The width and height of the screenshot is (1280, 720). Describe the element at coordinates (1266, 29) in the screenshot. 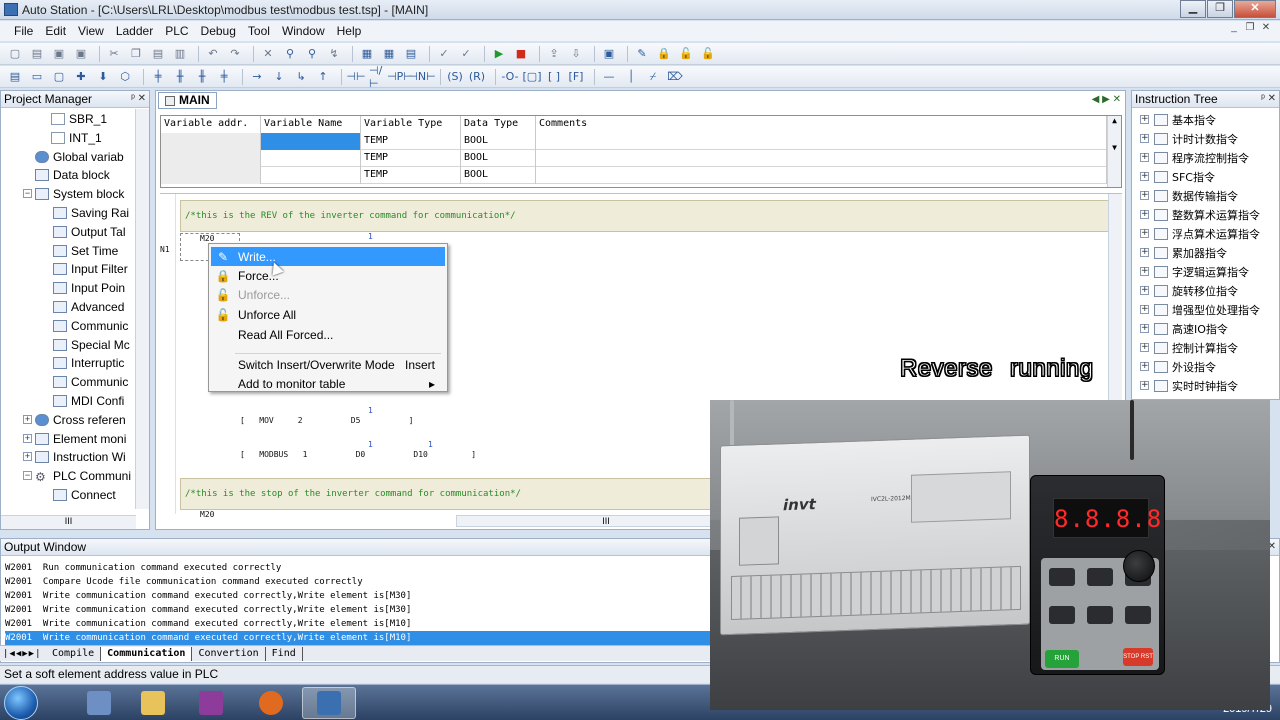

I see `mdi-close-button: ✕` at that location.